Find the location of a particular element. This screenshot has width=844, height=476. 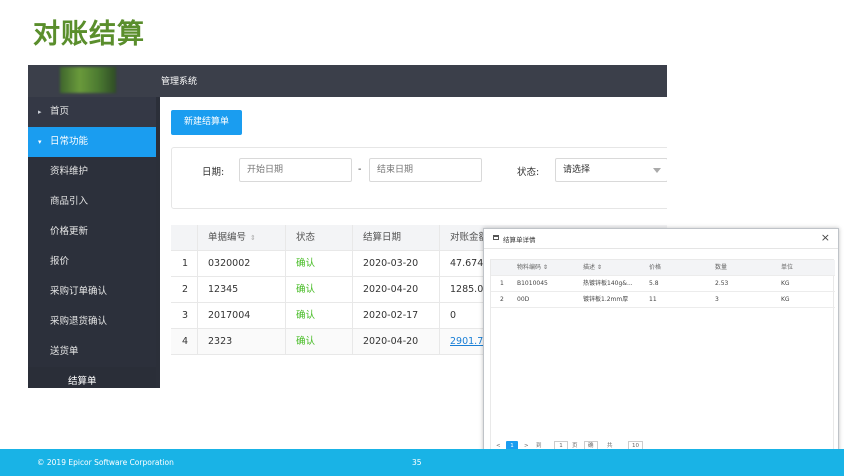

table-header-status: 状态 is located at coordinates (306, 237).